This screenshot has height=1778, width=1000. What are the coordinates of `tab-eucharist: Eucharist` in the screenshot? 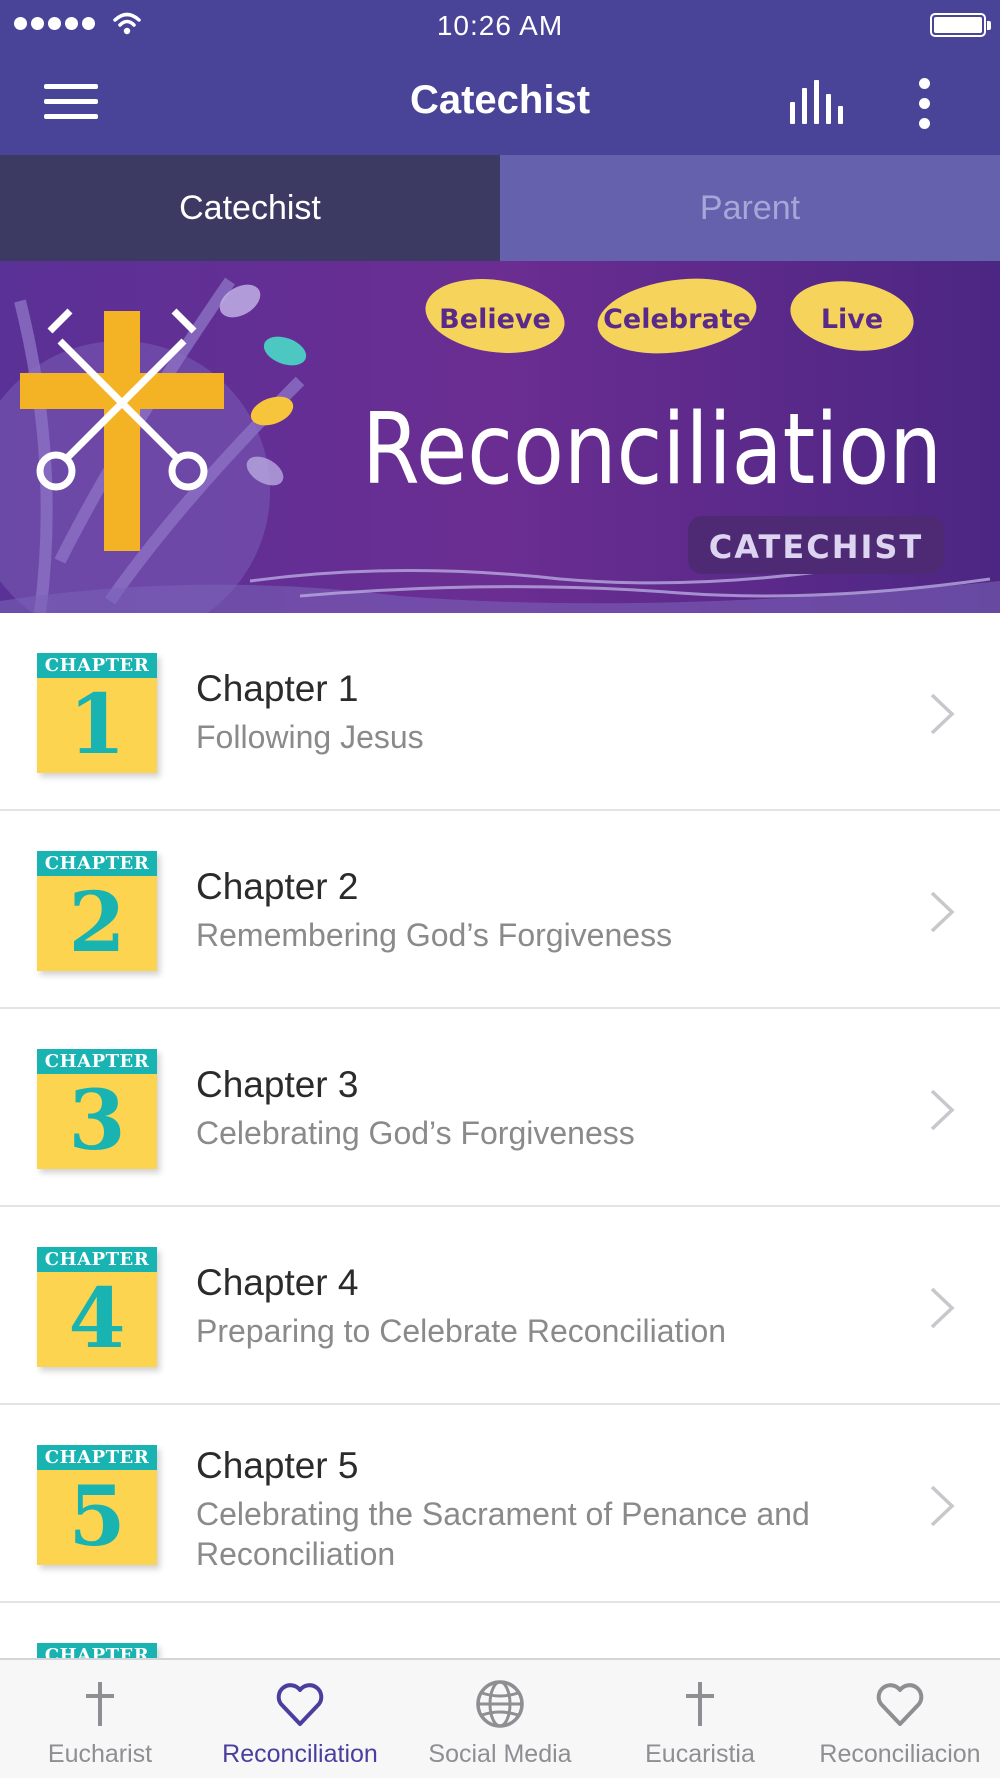 It's located at (100, 1719).